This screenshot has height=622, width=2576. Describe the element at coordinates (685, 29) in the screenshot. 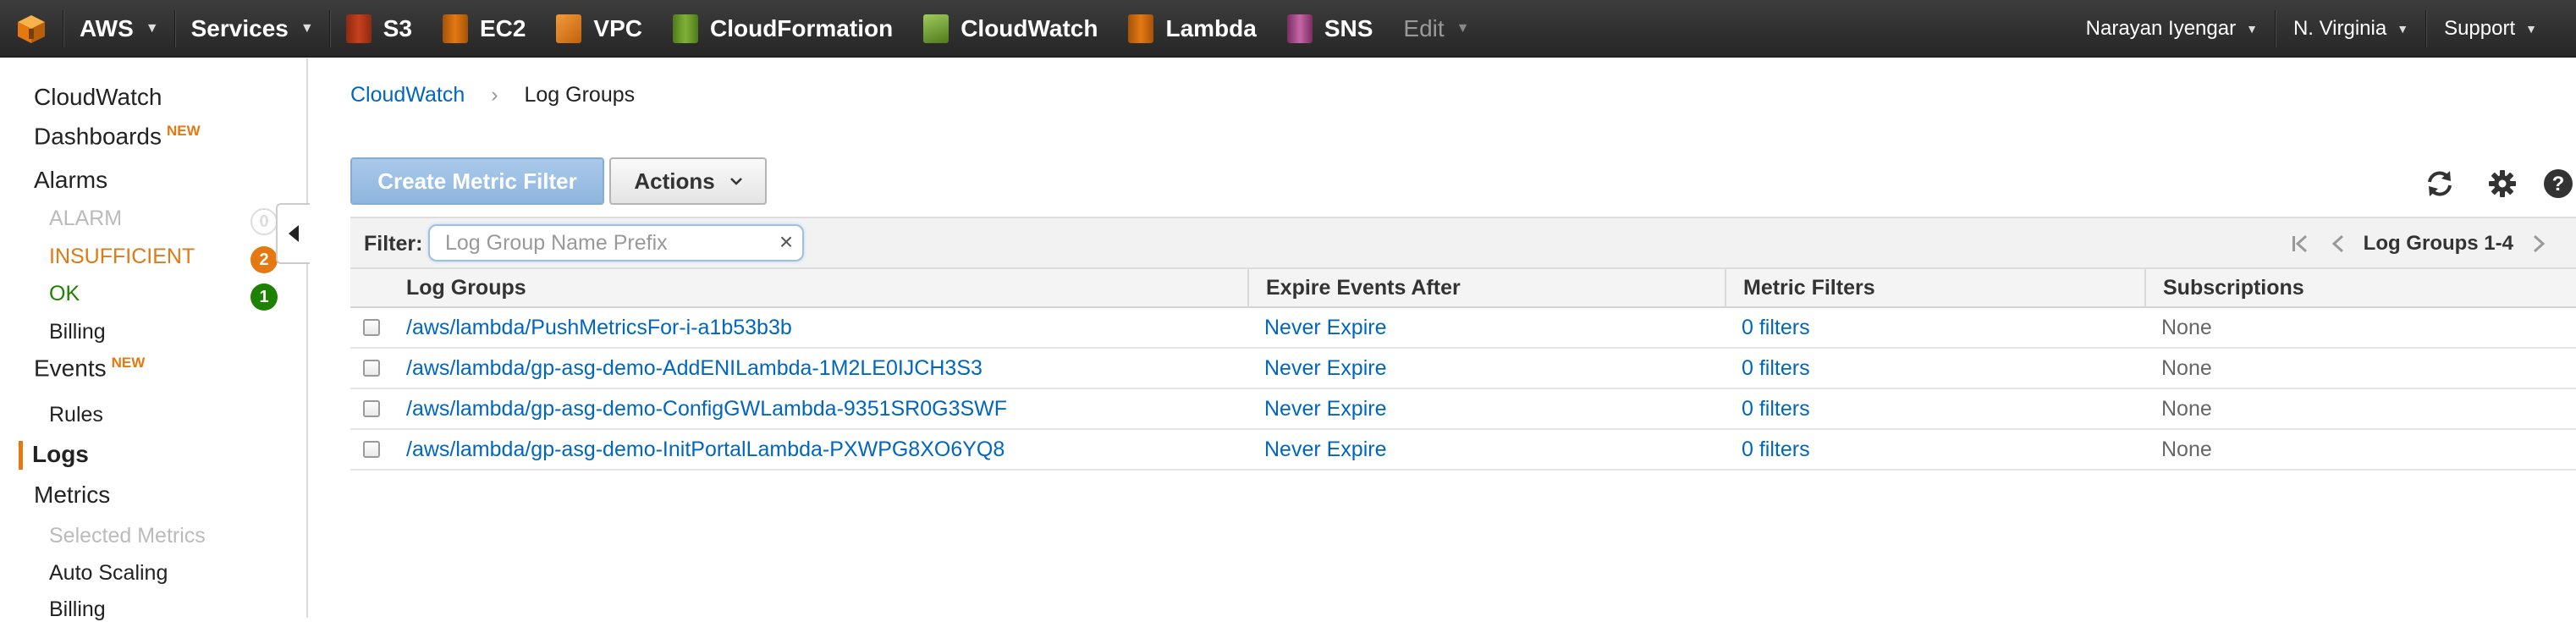

I see `cloudformation-icon` at that location.